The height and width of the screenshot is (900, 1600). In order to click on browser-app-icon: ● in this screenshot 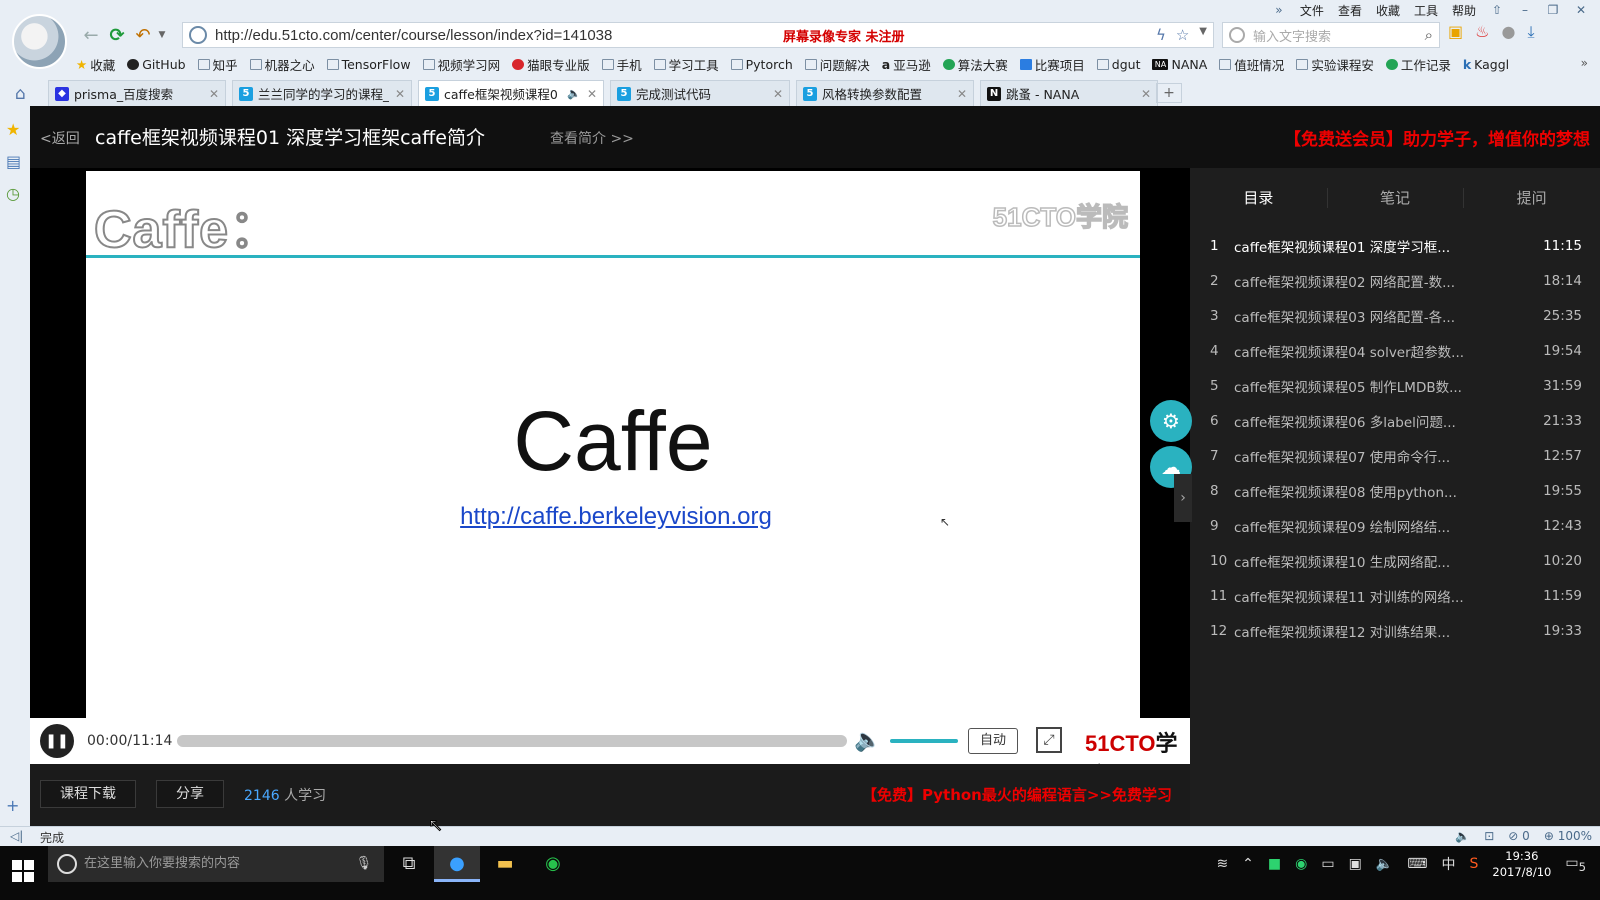, I will do `click(457, 864)`.